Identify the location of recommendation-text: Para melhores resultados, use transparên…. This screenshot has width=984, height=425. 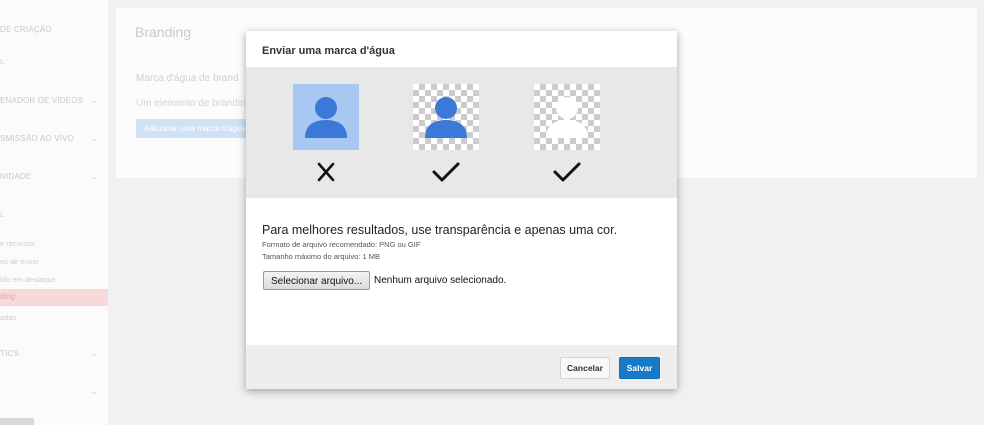
(440, 230).